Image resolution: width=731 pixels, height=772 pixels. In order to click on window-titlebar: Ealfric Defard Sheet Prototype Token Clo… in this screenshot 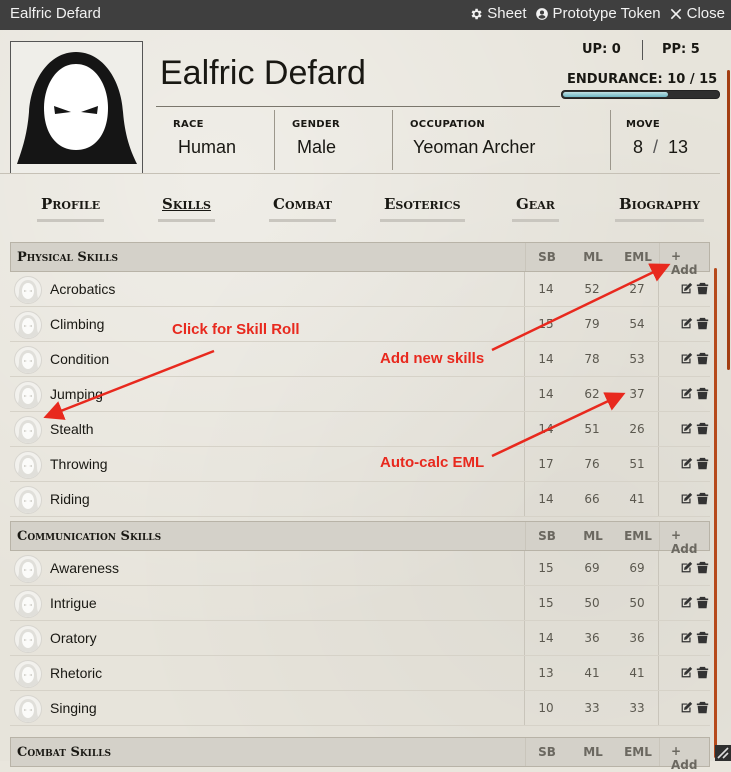, I will do `click(365, 15)`.